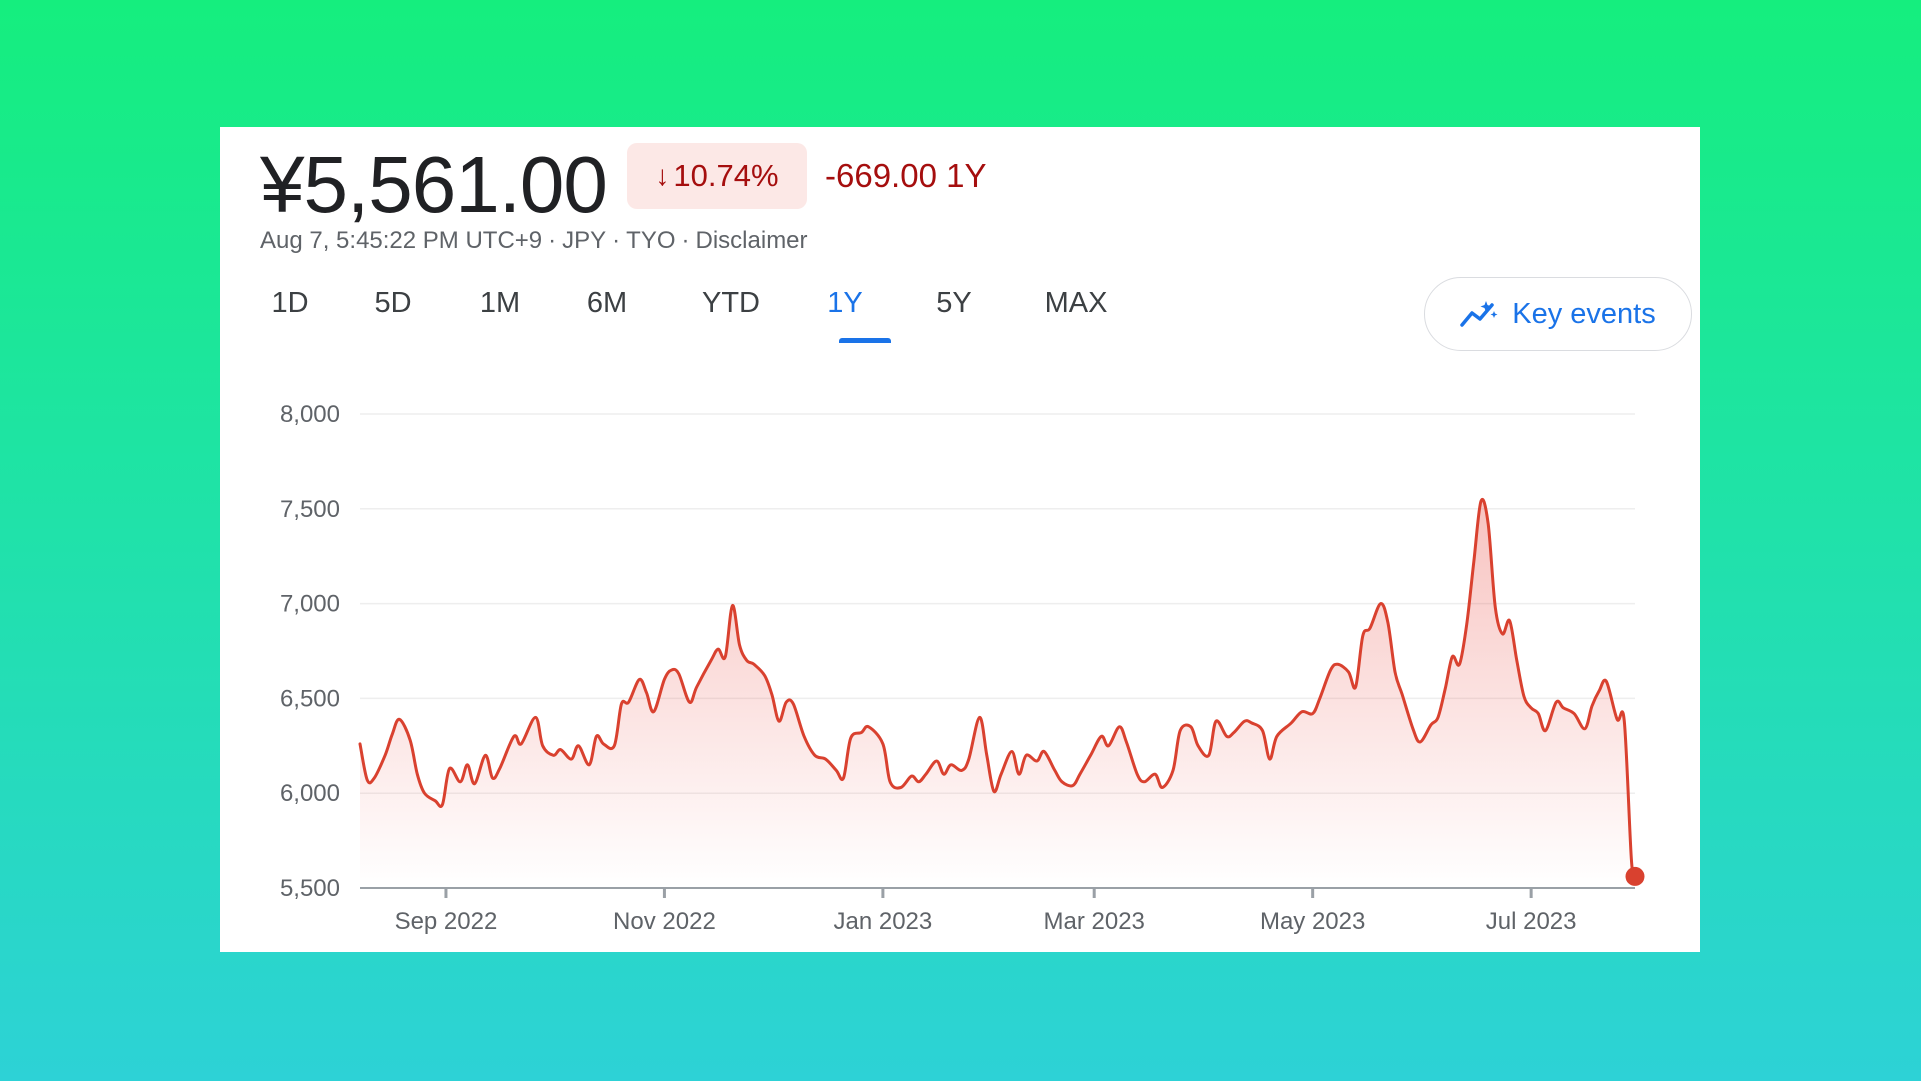 The image size is (1921, 1081). I want to click on x-tick-label: Nov 2022, so click(664, 921).